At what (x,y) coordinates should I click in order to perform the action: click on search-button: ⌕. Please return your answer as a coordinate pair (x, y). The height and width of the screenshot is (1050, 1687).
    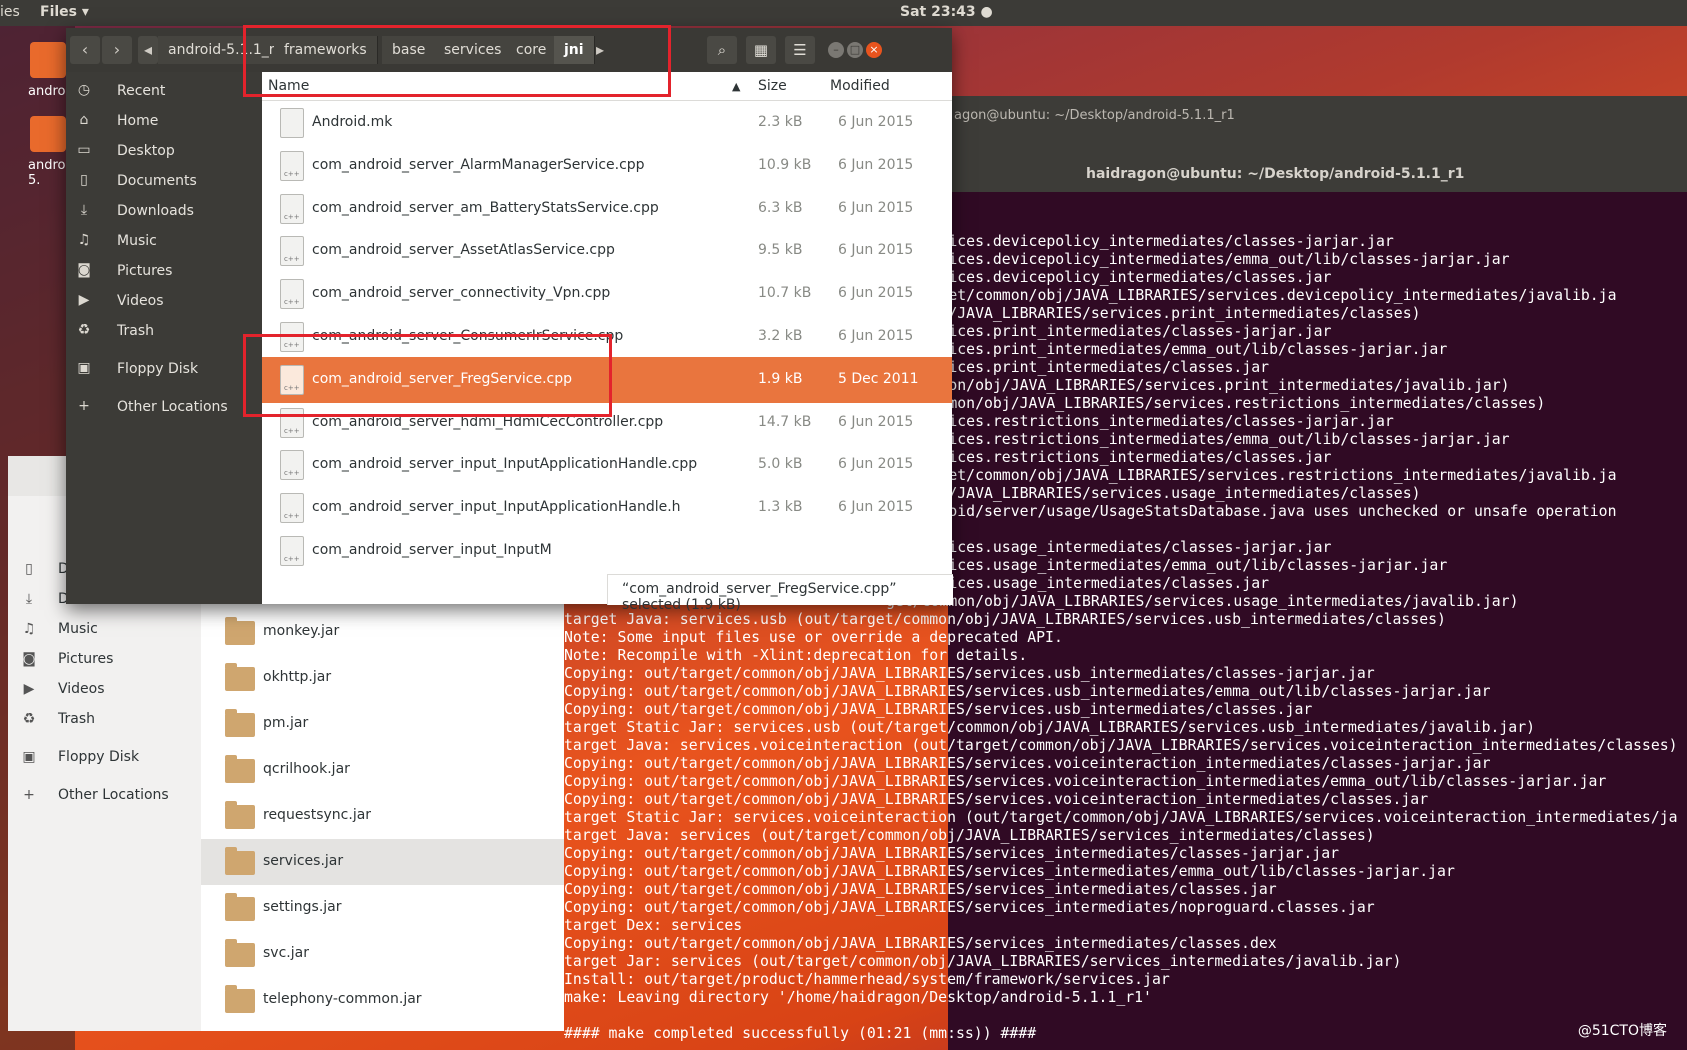
    Looking at the image, I should click on (722, 50).